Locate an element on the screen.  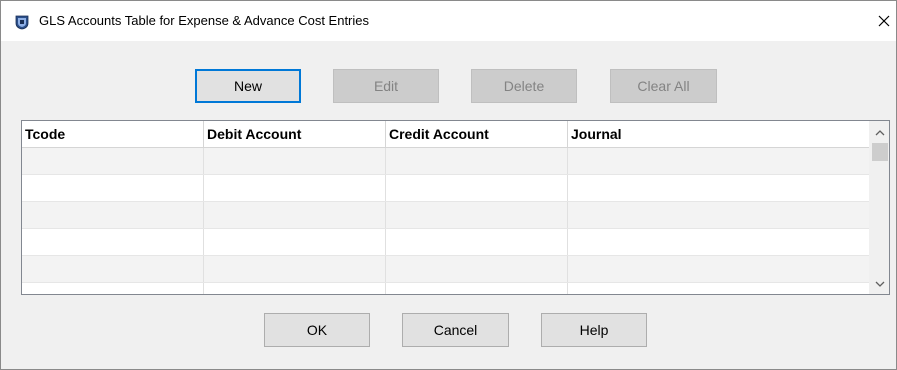
edit-button: Edit is located at coordinates (386, 86).